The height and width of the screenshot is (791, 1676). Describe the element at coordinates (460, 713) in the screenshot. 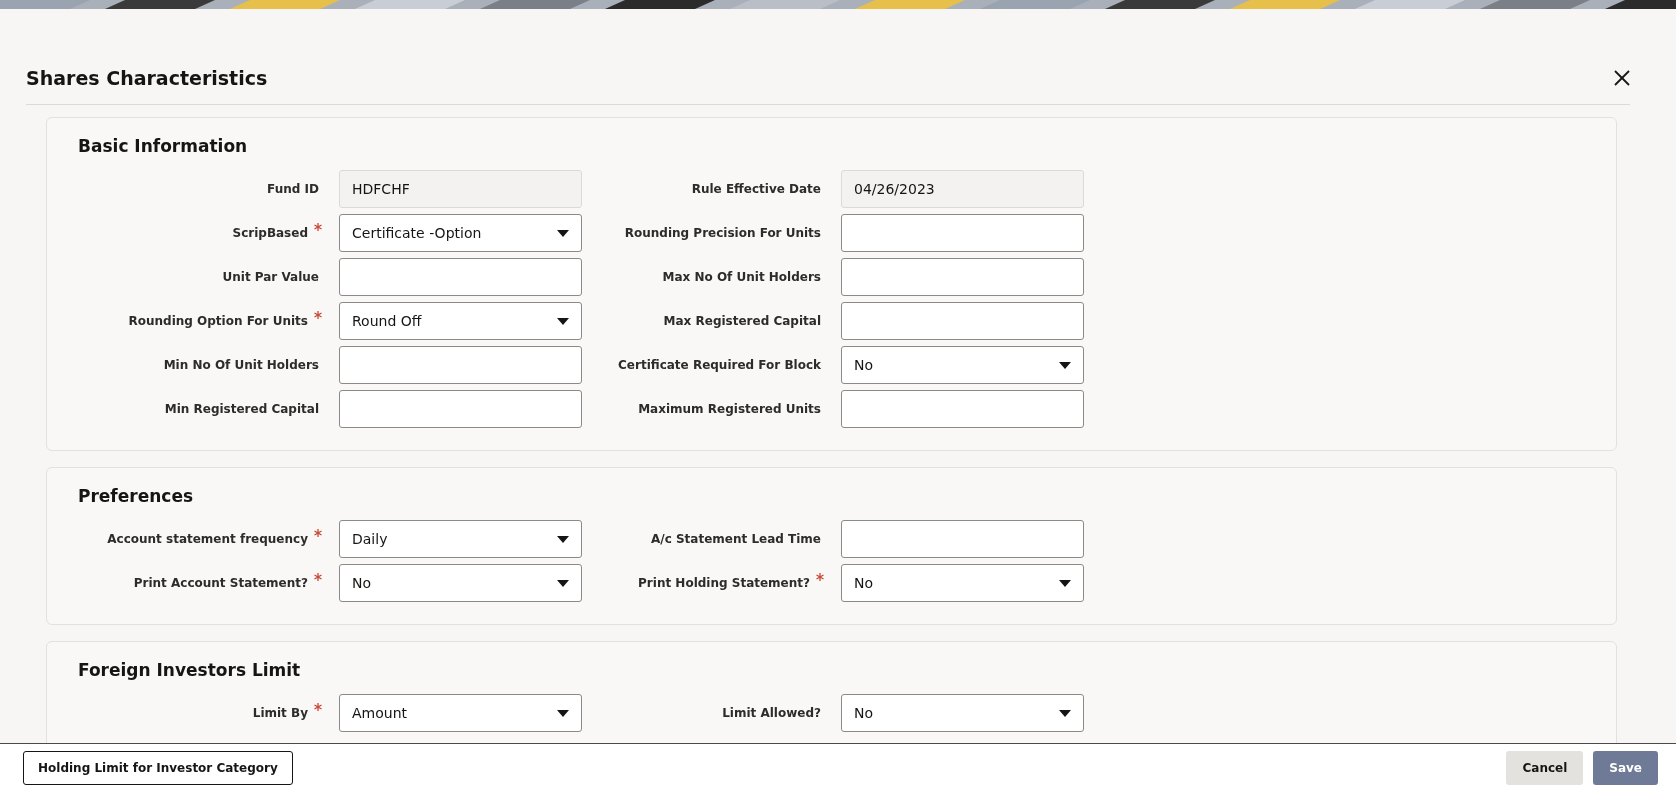

I see `dropdown-field: Amount` at that location.